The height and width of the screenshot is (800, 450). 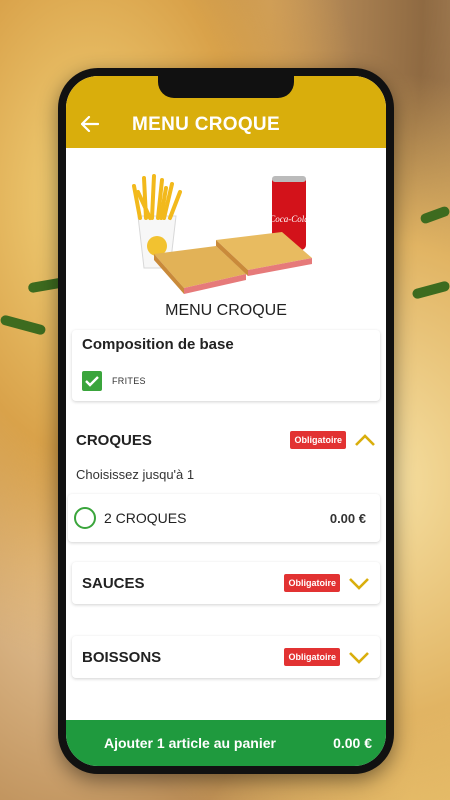 What do you see at coordinates (352, 743) in the screenshot?
I see `cart-total-price: 0.00 €` at bounding box center [352, 743].